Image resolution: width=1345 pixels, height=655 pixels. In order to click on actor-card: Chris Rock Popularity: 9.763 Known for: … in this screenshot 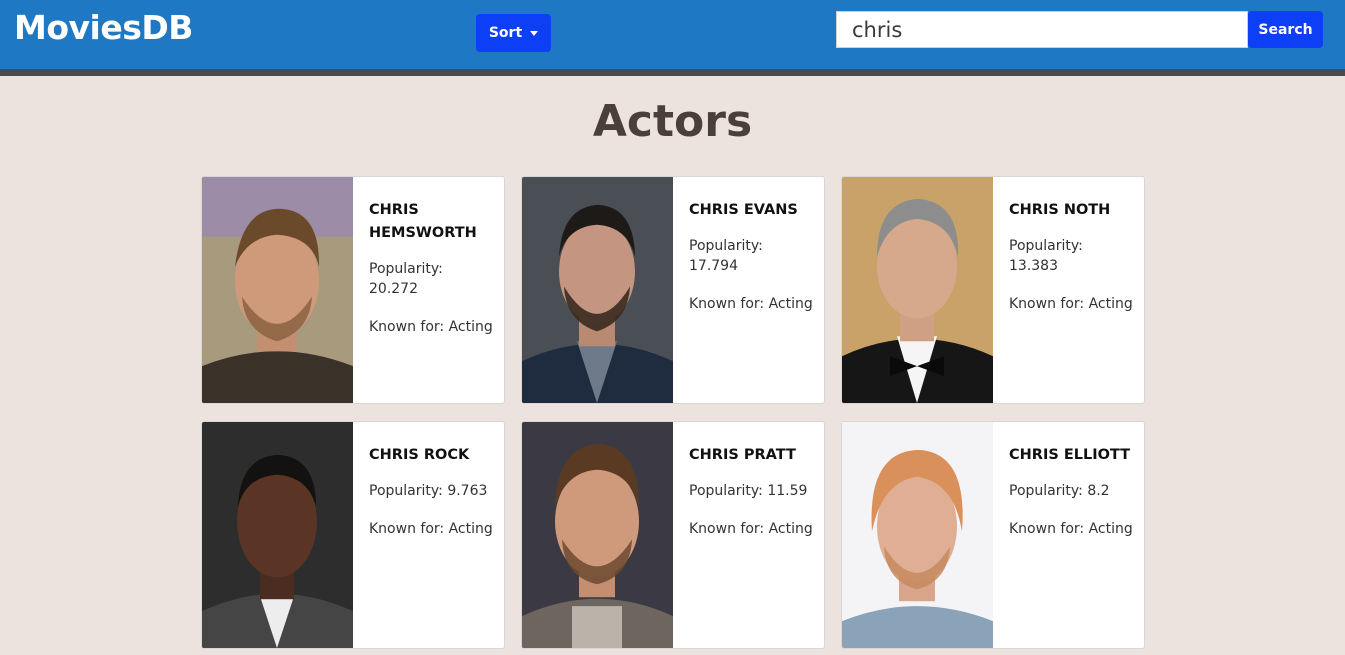, I will do `click(353, 535)`.